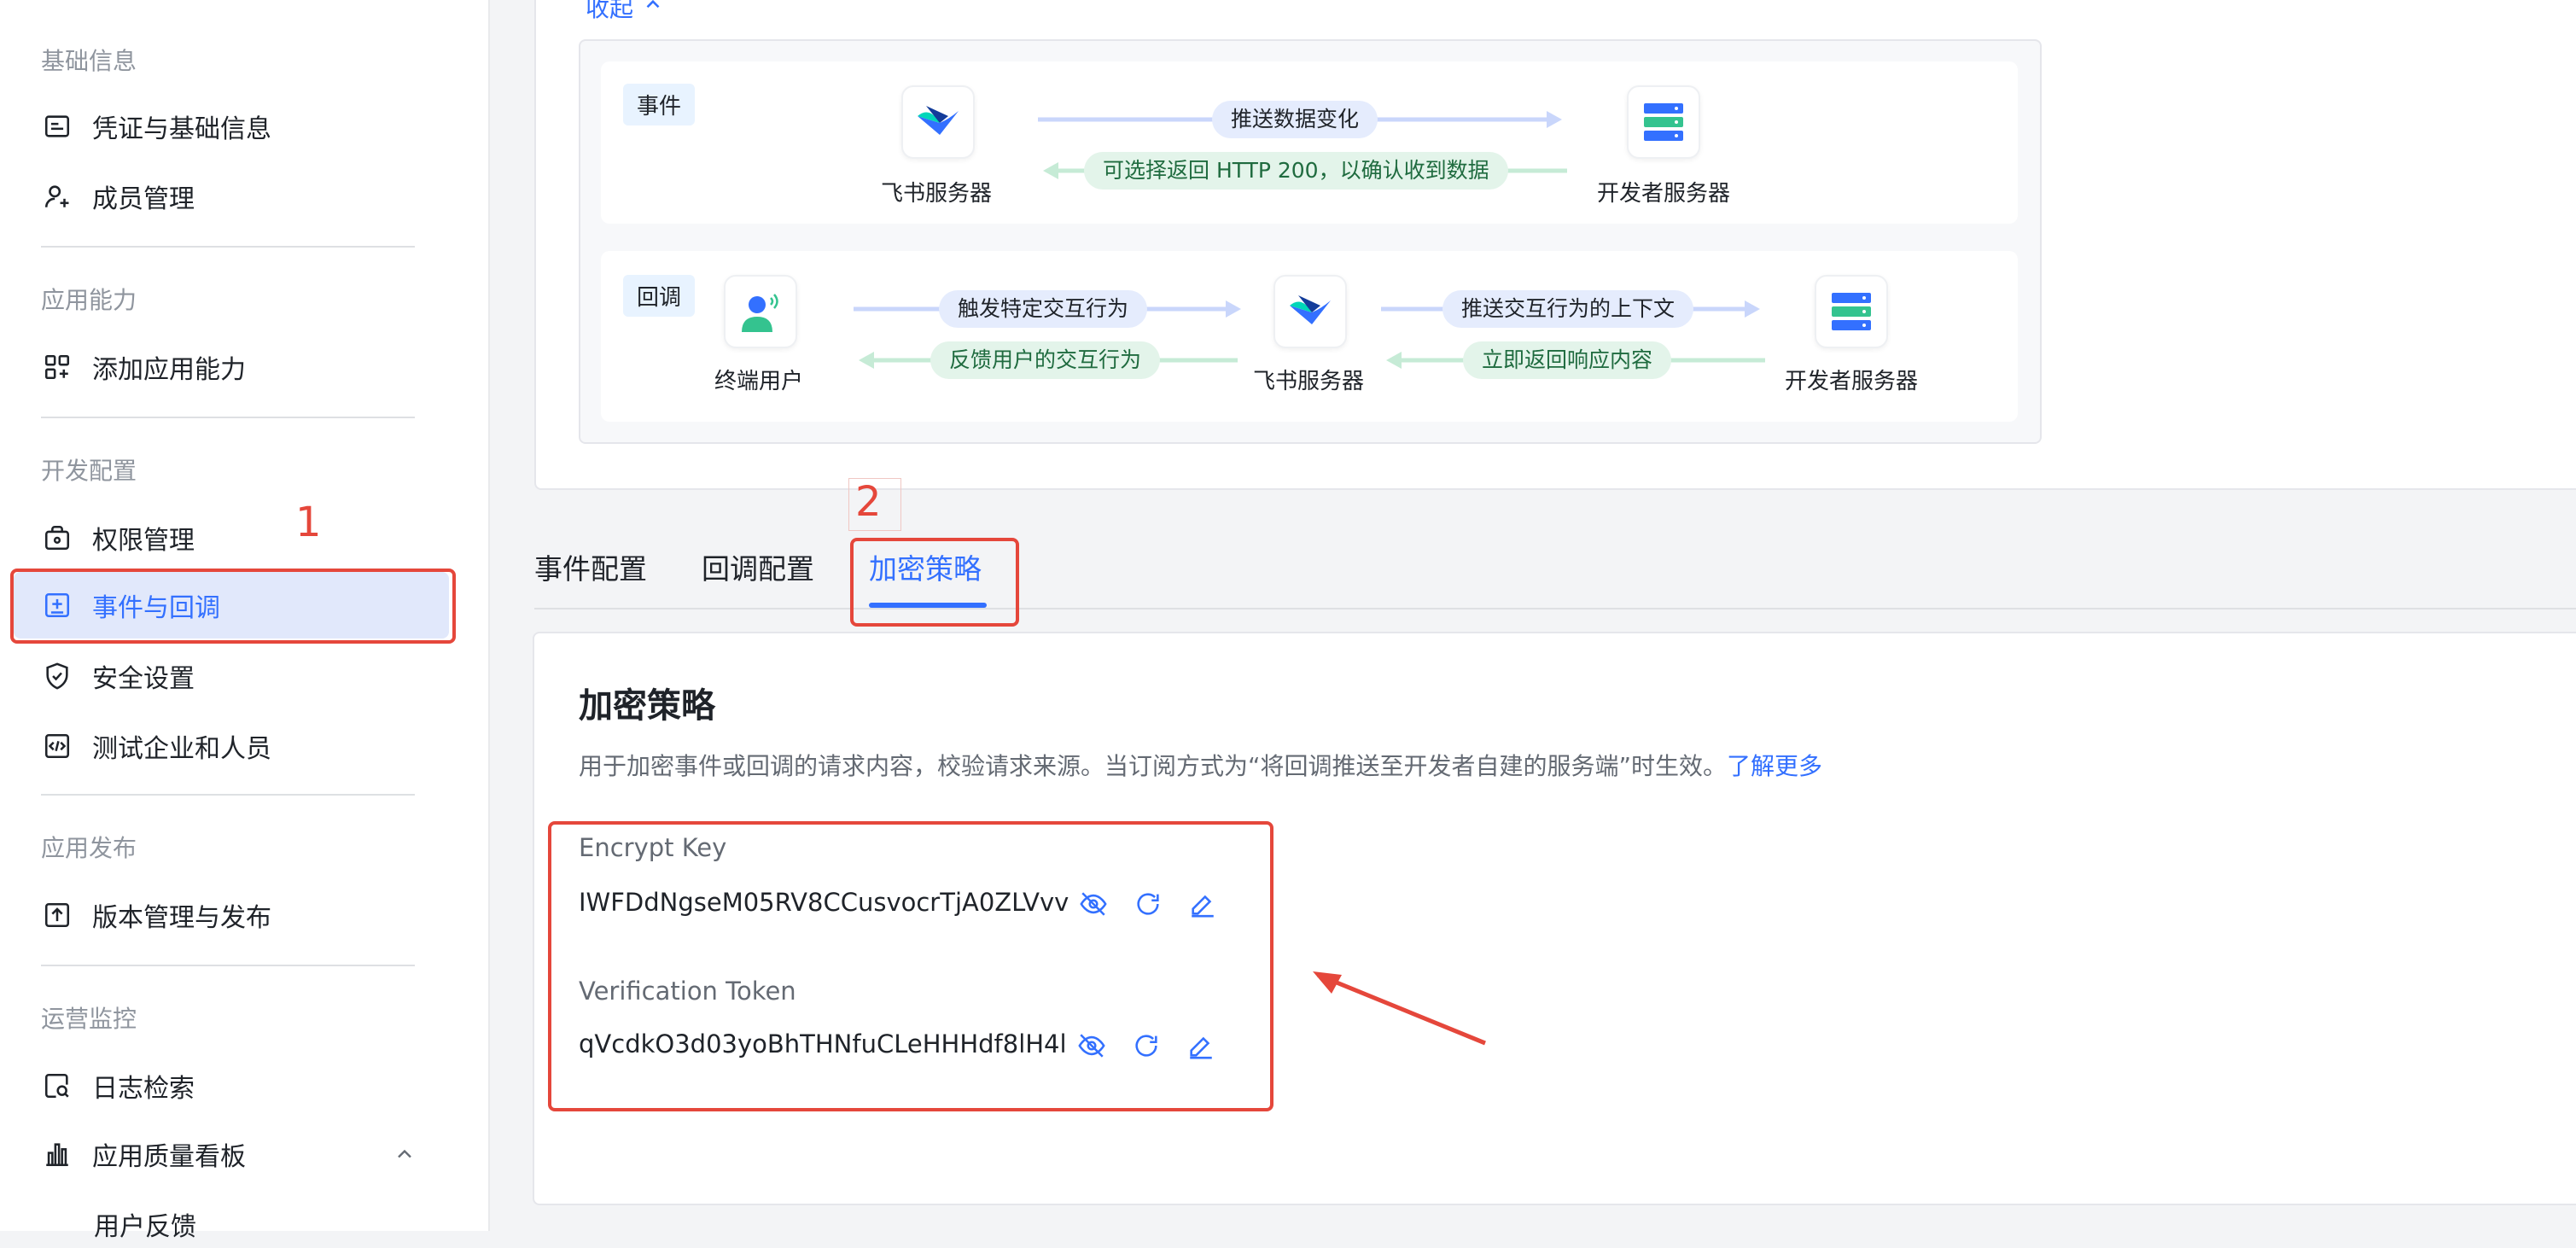  I want to click on learn-more-link: 了解更多, so click(1774, 766).